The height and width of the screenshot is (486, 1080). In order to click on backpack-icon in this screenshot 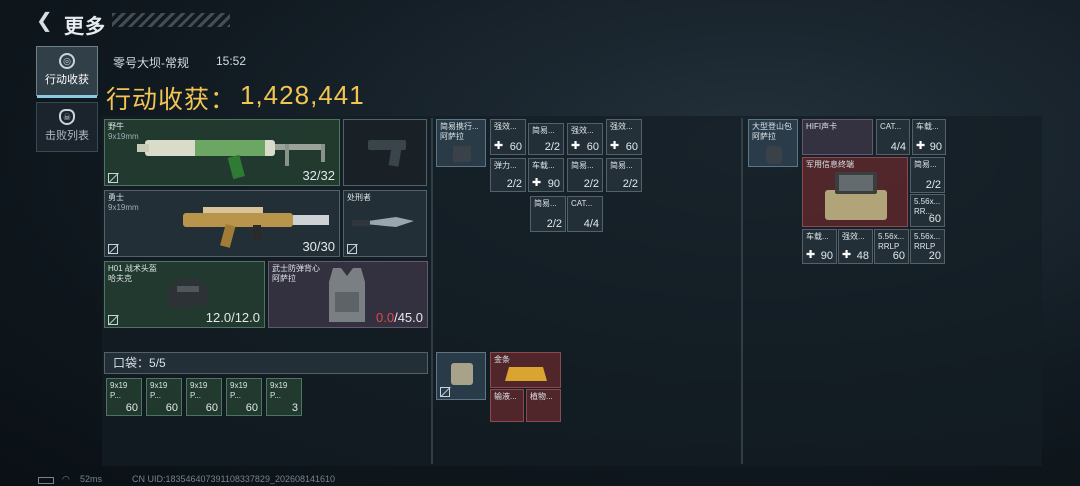, I will do `click(774, 155)`.